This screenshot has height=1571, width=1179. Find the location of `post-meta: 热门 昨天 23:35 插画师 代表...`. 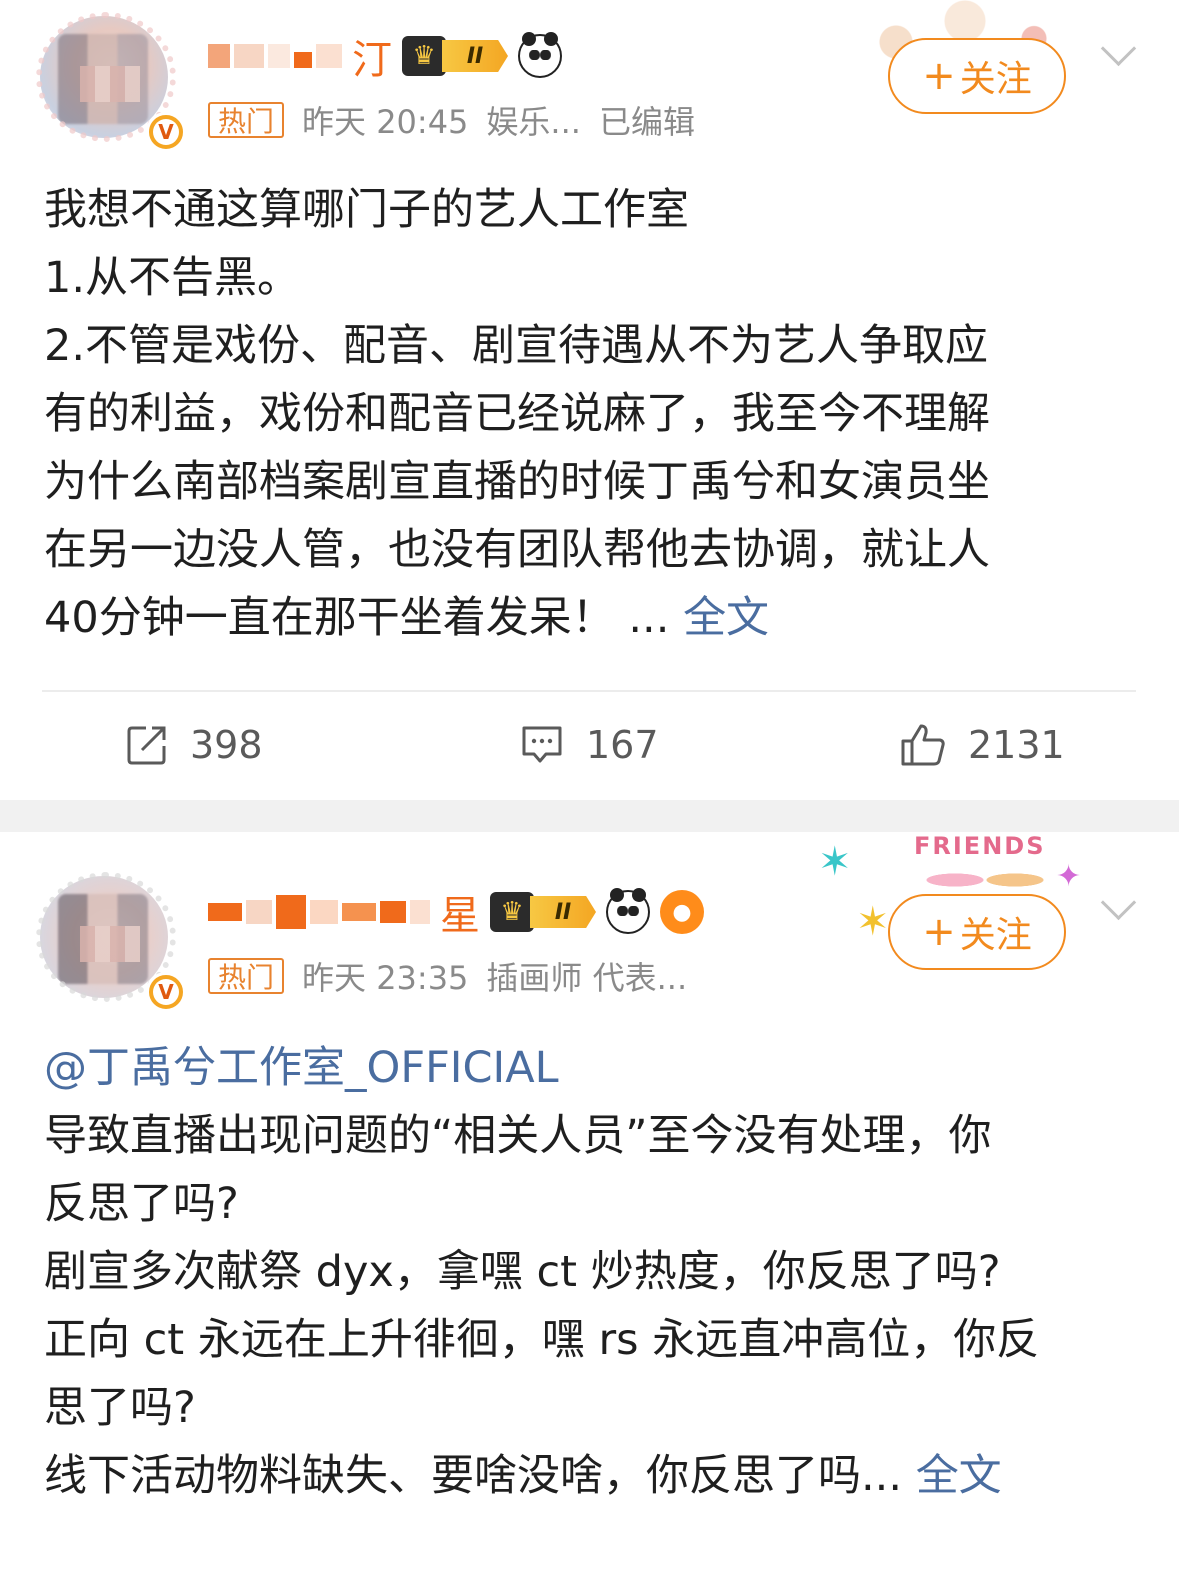

post-meta: 热门 昨天 23:35 插画师 代表... is located at coordinates (447, 976).